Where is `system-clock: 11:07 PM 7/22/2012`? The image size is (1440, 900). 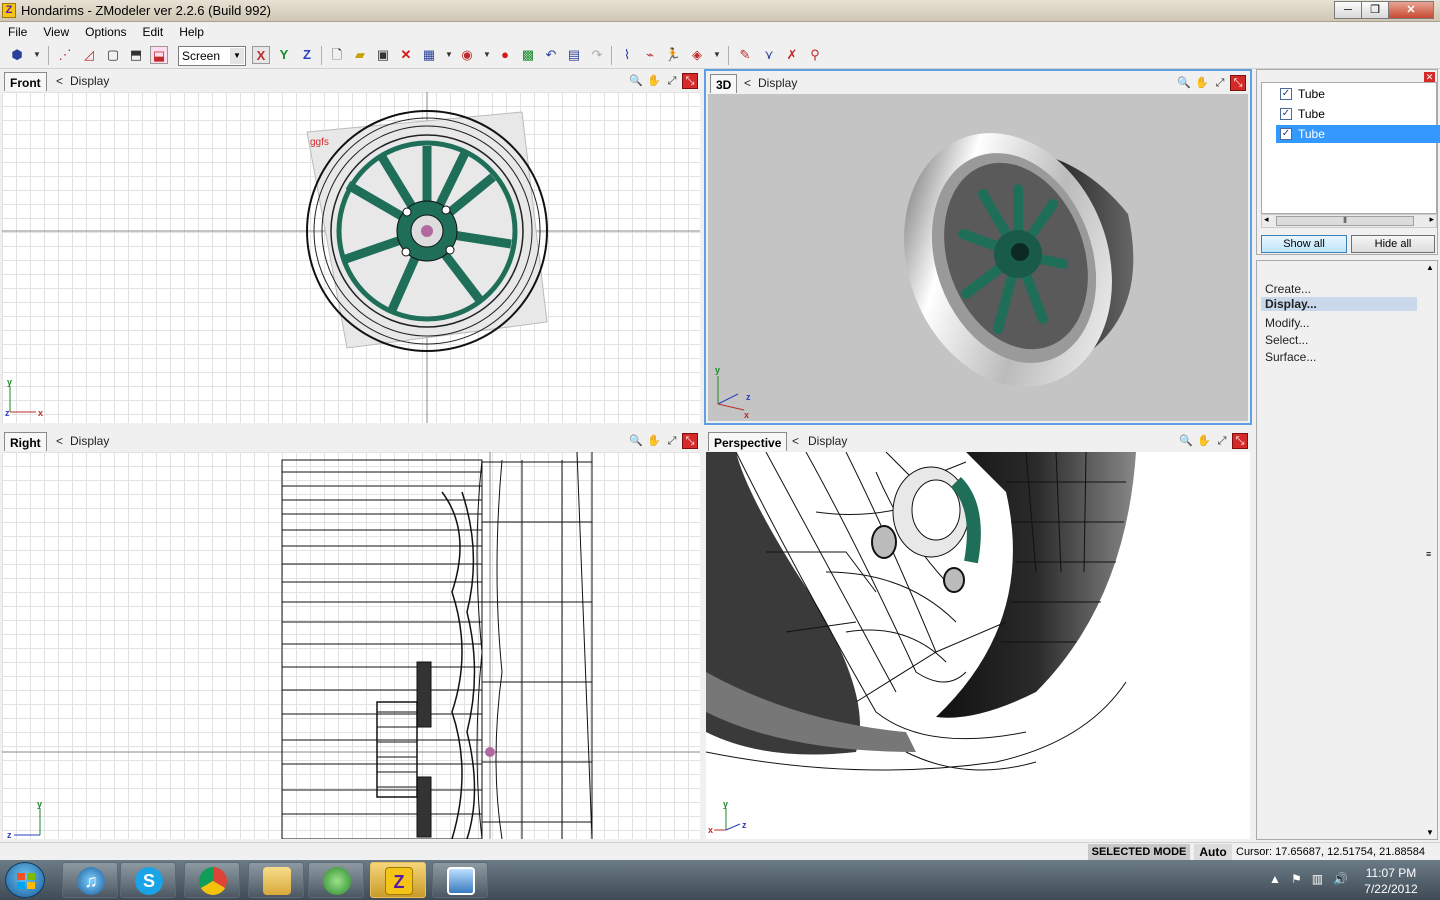 system-clock: 11:07 PM 7/22/2012 is located at coordinates (1391, 881).